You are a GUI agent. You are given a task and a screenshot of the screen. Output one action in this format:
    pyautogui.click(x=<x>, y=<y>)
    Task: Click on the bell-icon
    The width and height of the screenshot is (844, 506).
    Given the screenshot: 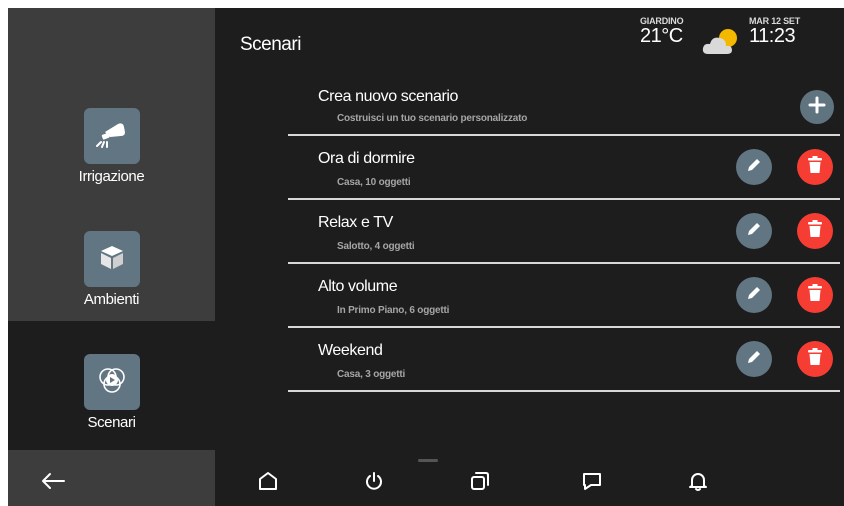 What is the action you would take?
    pyautogui.click(x=698, y=483)
    